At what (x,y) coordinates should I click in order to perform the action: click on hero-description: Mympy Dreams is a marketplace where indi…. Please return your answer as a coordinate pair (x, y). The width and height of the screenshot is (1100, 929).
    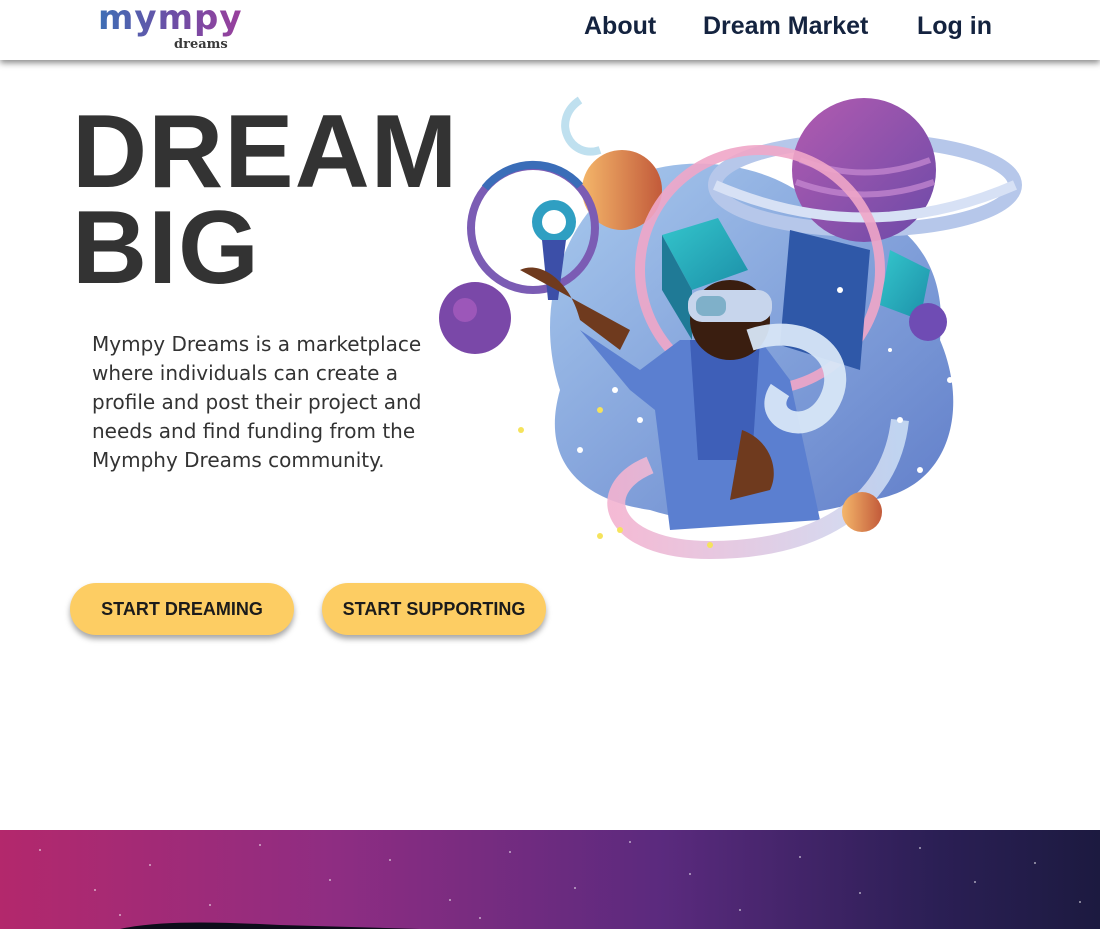
    Looking at the image, I should click on (257, 402).